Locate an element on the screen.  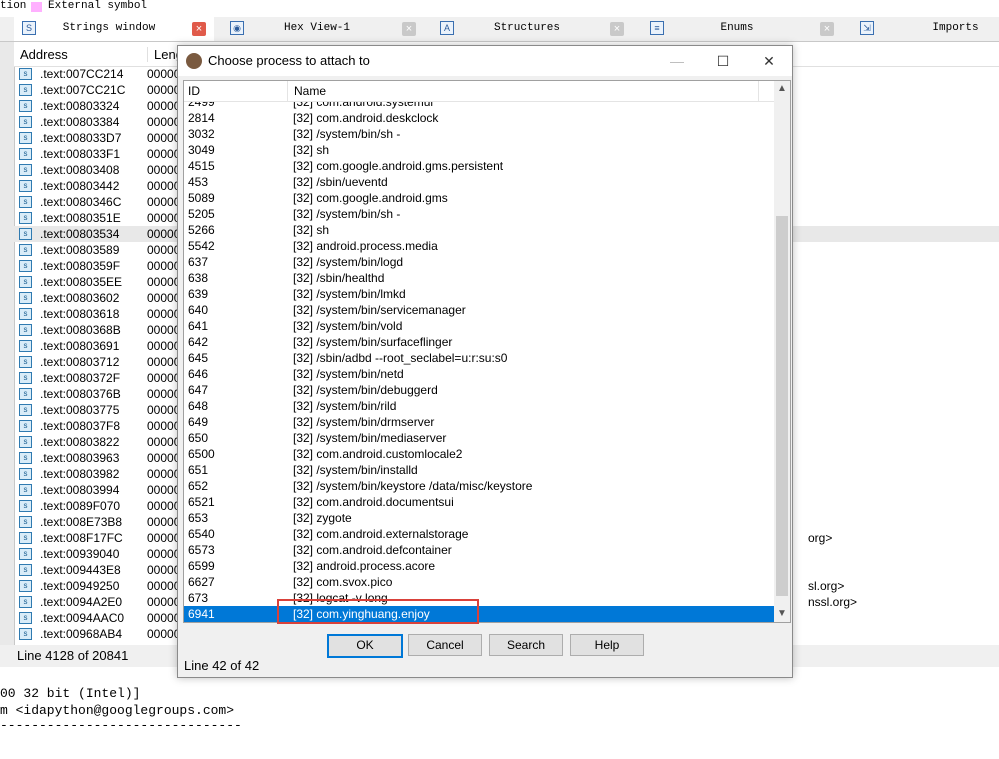
process-row: 653 [32] zygote is located at coordinates (479, 518).